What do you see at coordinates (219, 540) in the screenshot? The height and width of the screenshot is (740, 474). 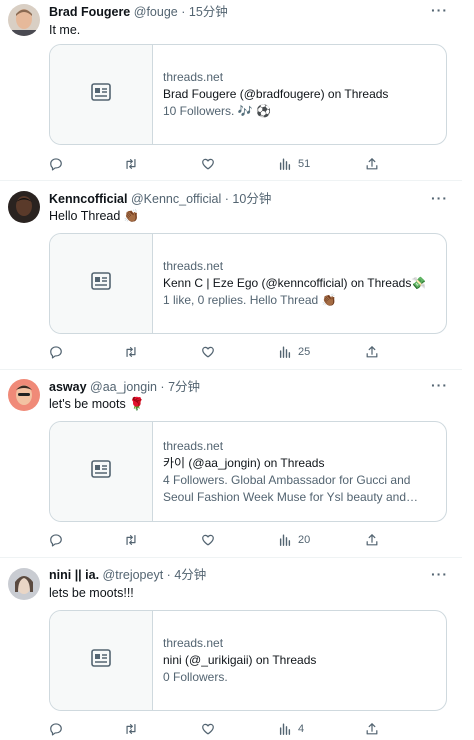 I see `action-bar: 20` at bounding box center [219, 540].